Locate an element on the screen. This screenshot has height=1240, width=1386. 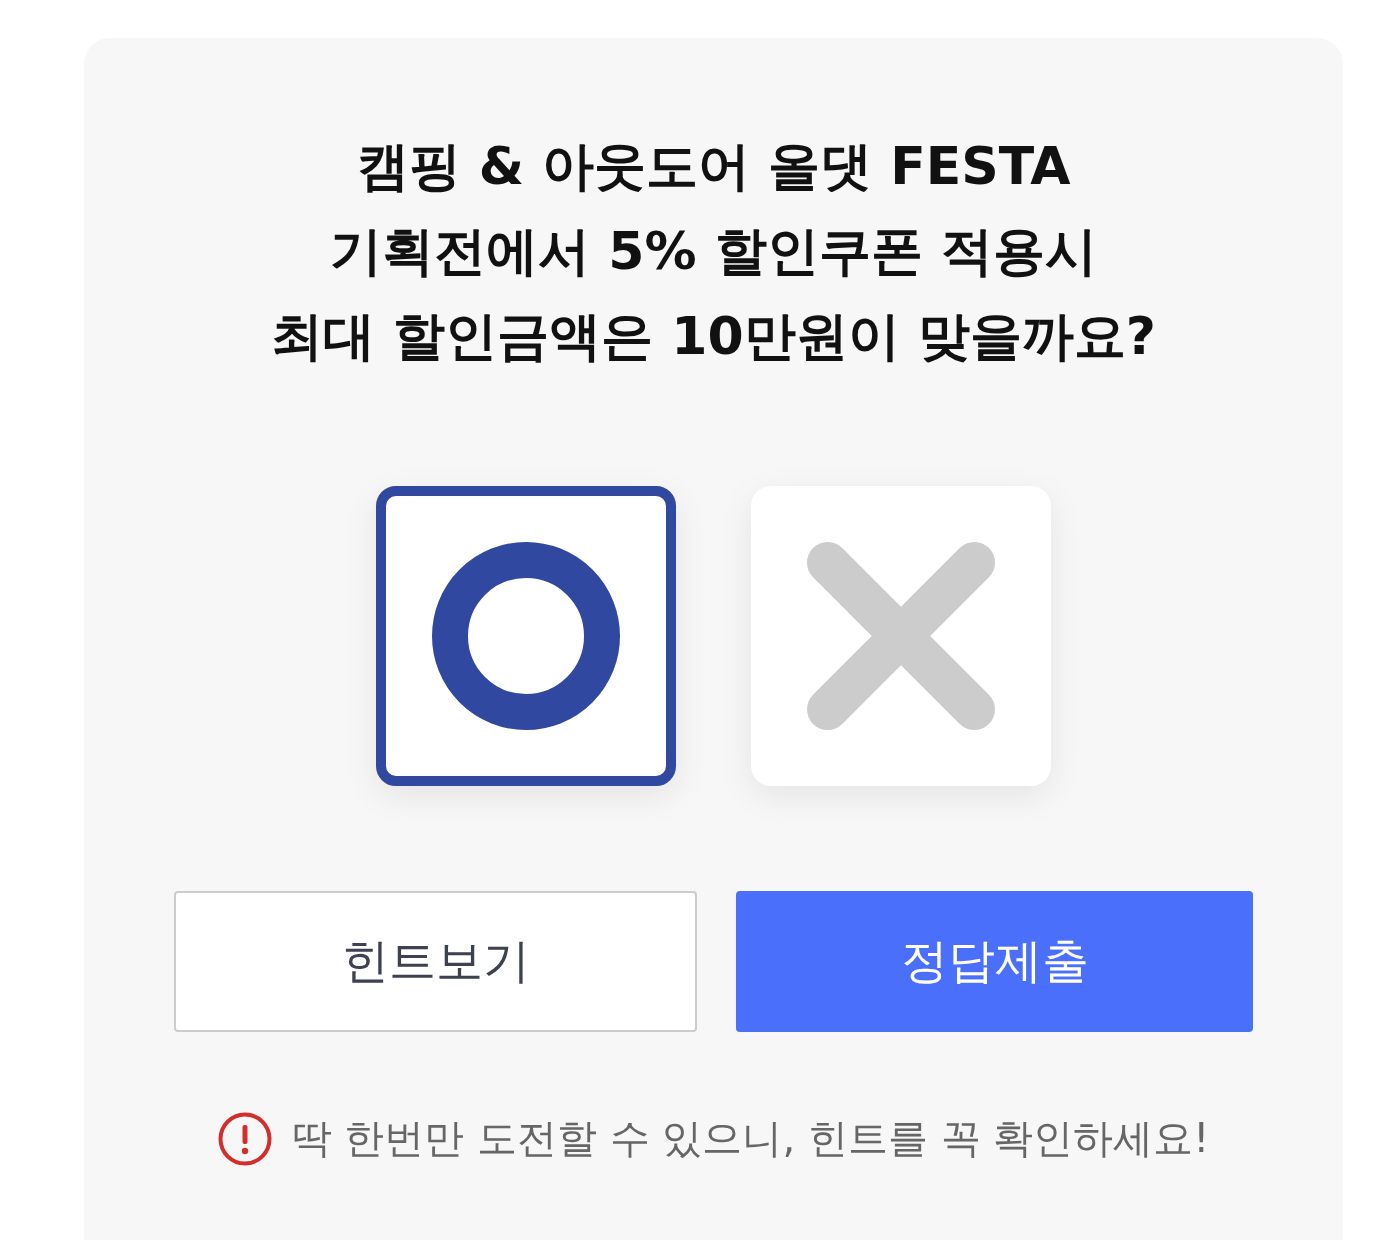
submit-button: 정답제출 is located at coordinates (994, 961).